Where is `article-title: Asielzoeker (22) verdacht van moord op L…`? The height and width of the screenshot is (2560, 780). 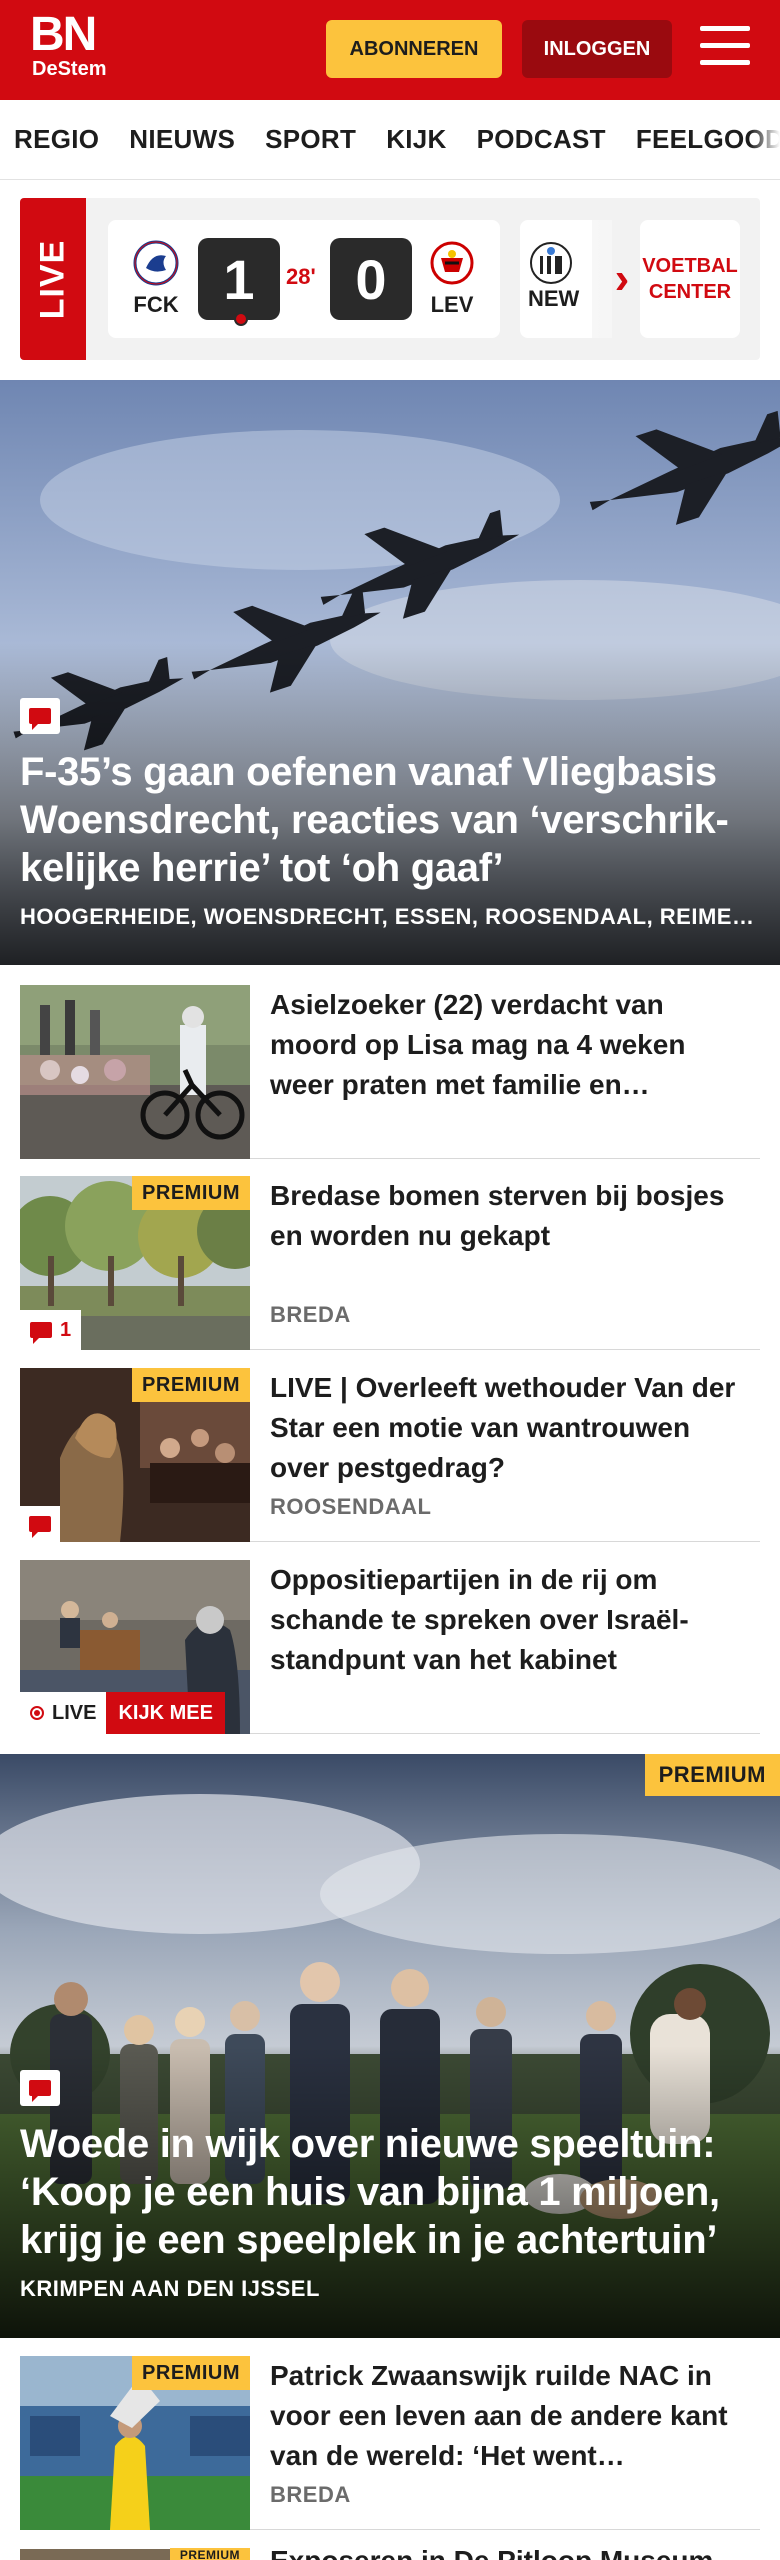
article-title: Asielzoeker (22) verdacht van moord op L… is located at coordinates (510, 1045).